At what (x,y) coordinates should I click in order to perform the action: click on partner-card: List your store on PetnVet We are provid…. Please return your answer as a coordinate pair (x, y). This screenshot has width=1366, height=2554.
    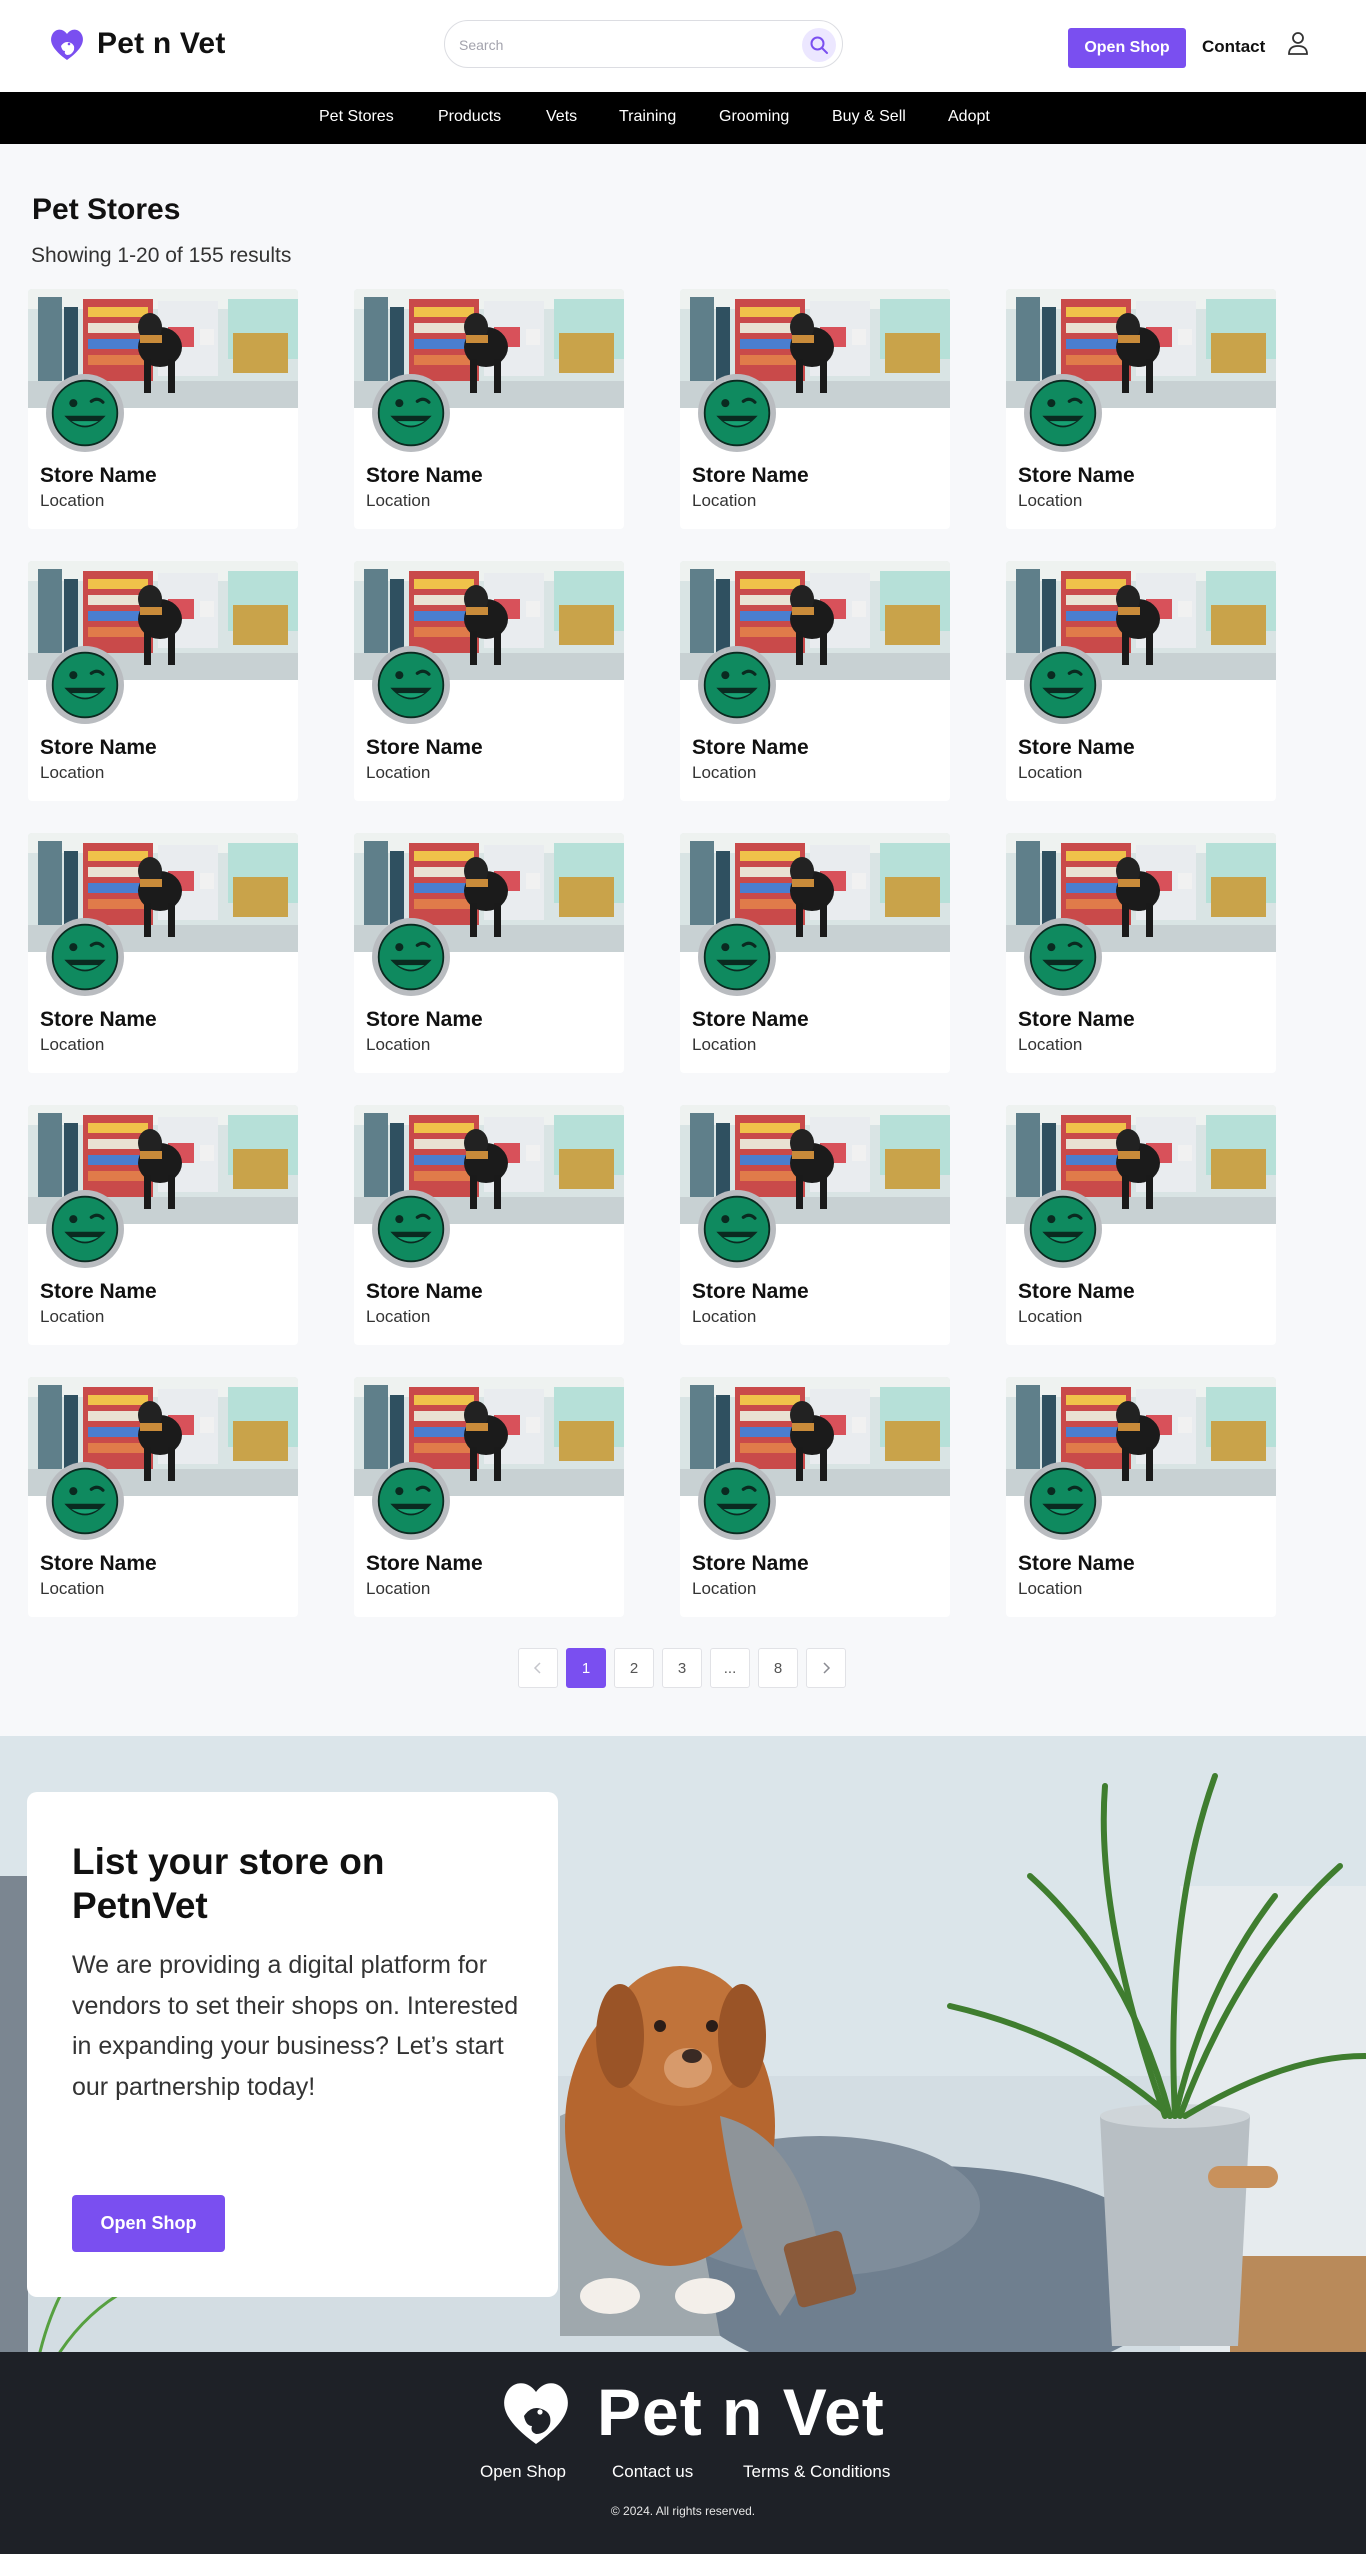
    Looking at the image, I should click on (292, 2044).